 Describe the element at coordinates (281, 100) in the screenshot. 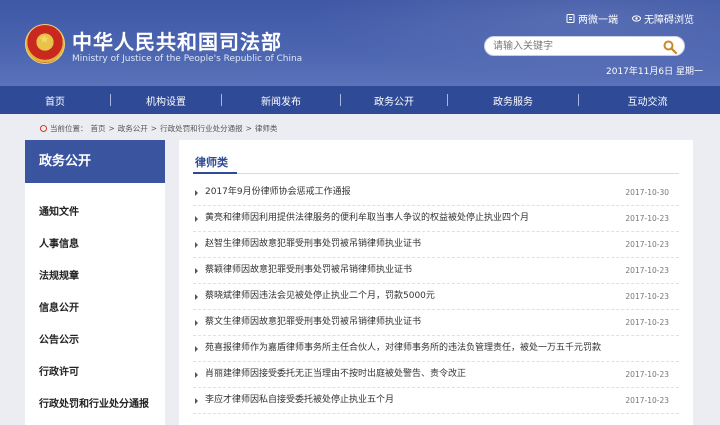

I see `nav-news: 新闻发布` at that location.